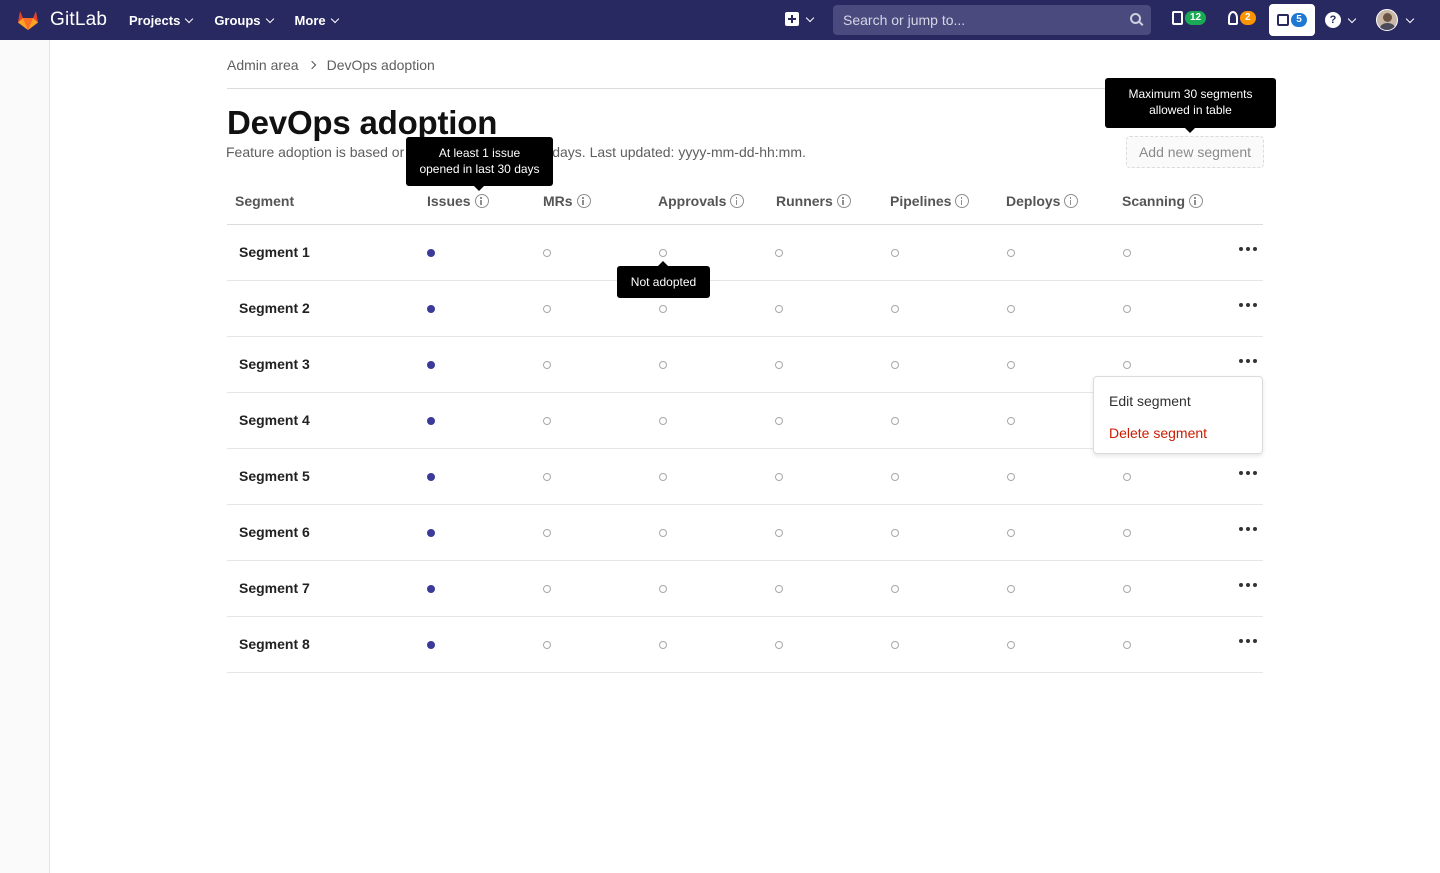 The height and width of the screenshot is (873, 1440). What do you see at coordinates (663, 282) in the screenshot?
I see `tooltip-text: Not adopted` at bounding box center [663, 282].